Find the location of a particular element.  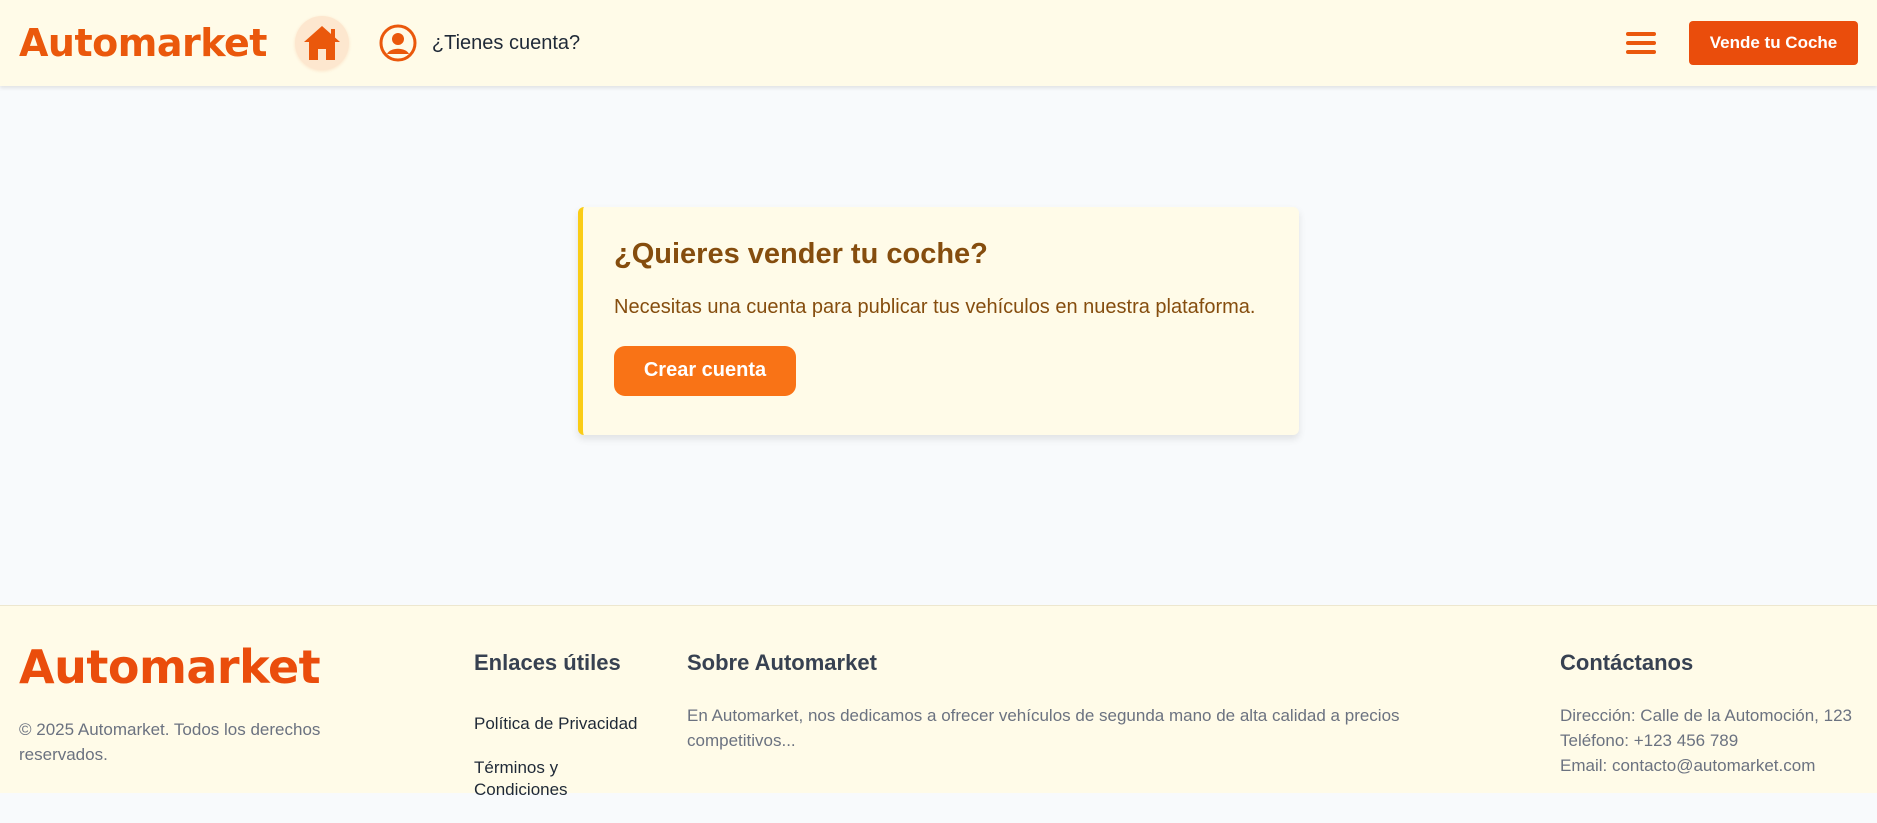

footer-links-title: Enlaces útiles is located at coordinates (547, 662).